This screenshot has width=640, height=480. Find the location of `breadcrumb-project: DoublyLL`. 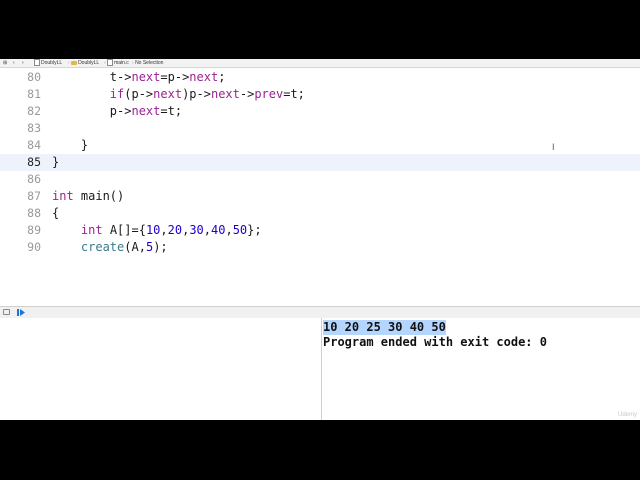

breadcrumb-project: DoublyLL is located at coordinates (48, 63).